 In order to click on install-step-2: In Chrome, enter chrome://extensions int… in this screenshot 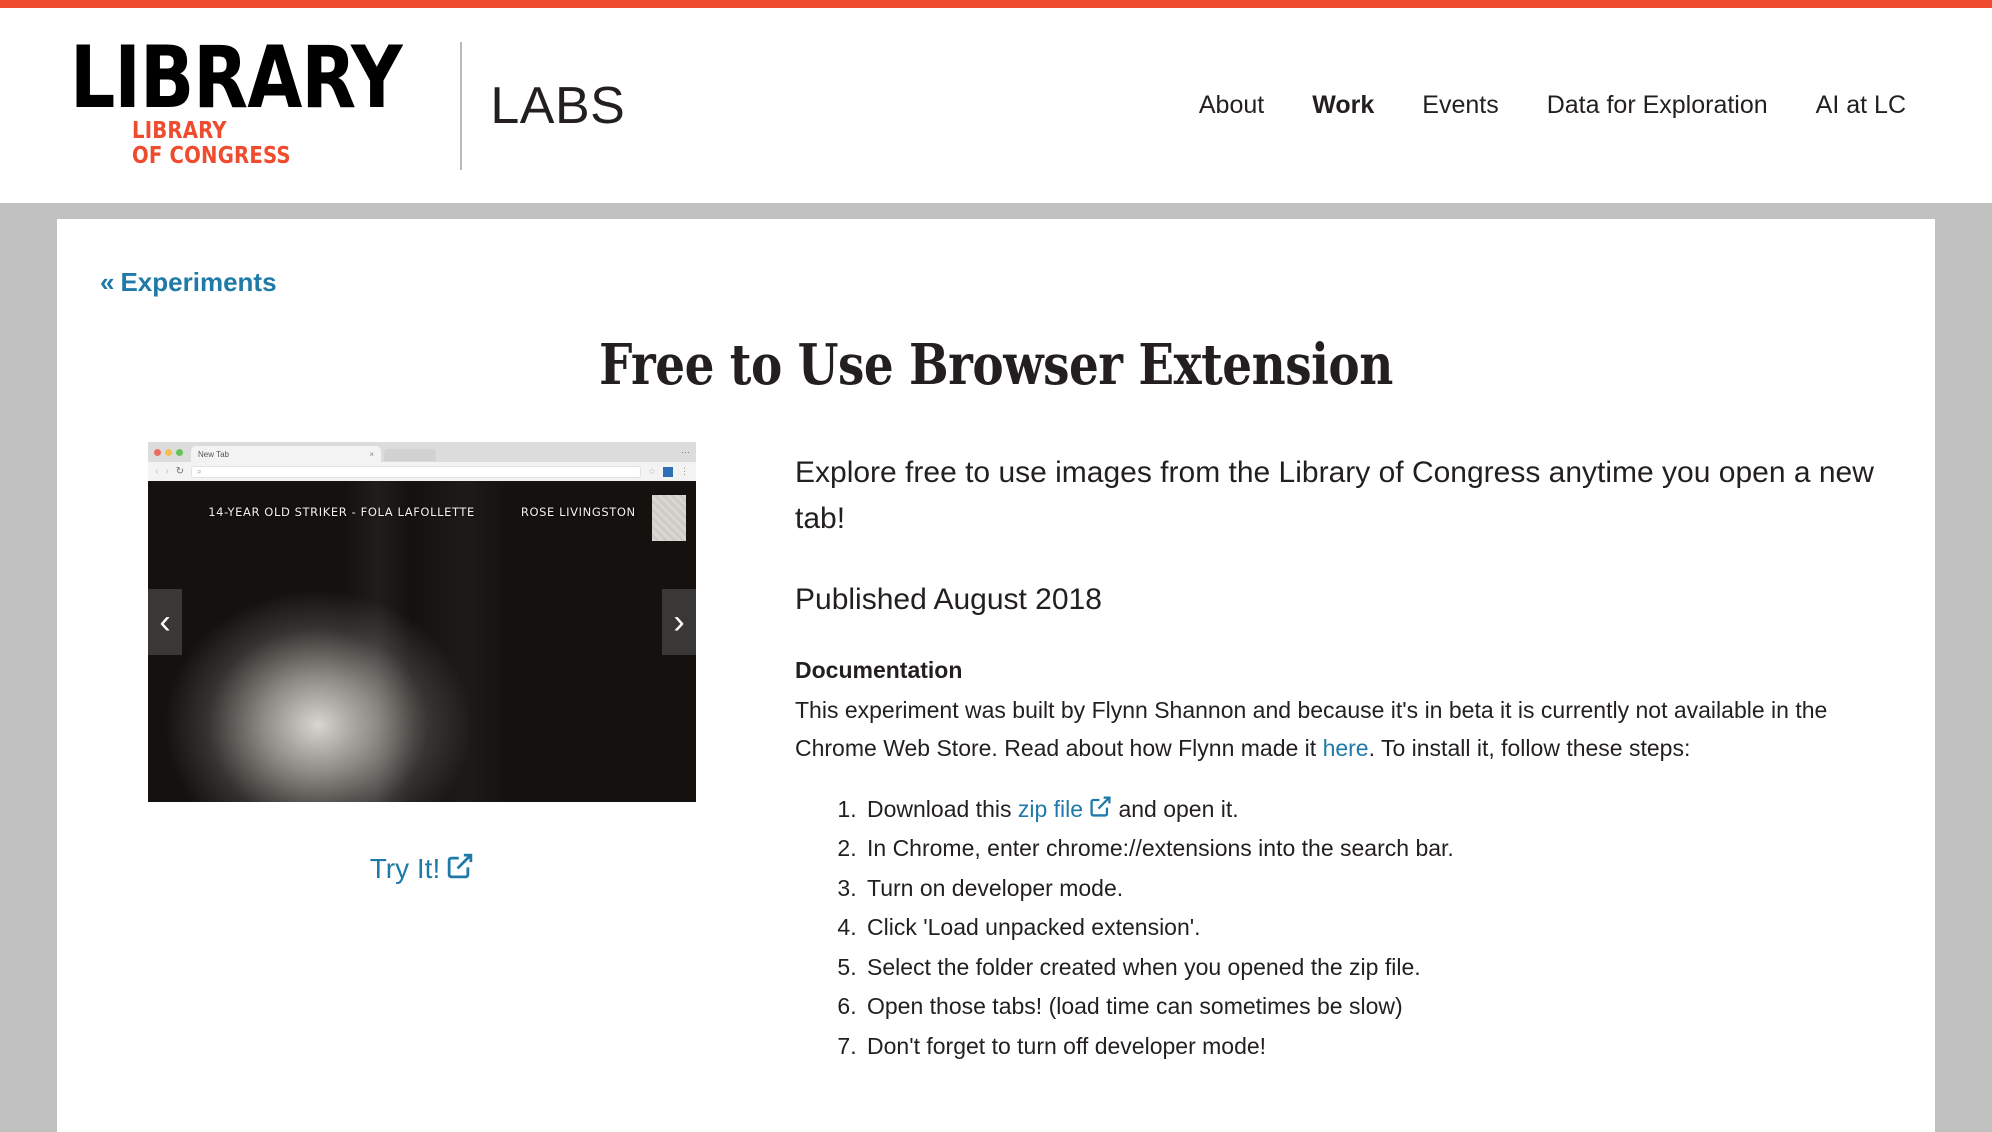, I will do `click(1372, 849)`.